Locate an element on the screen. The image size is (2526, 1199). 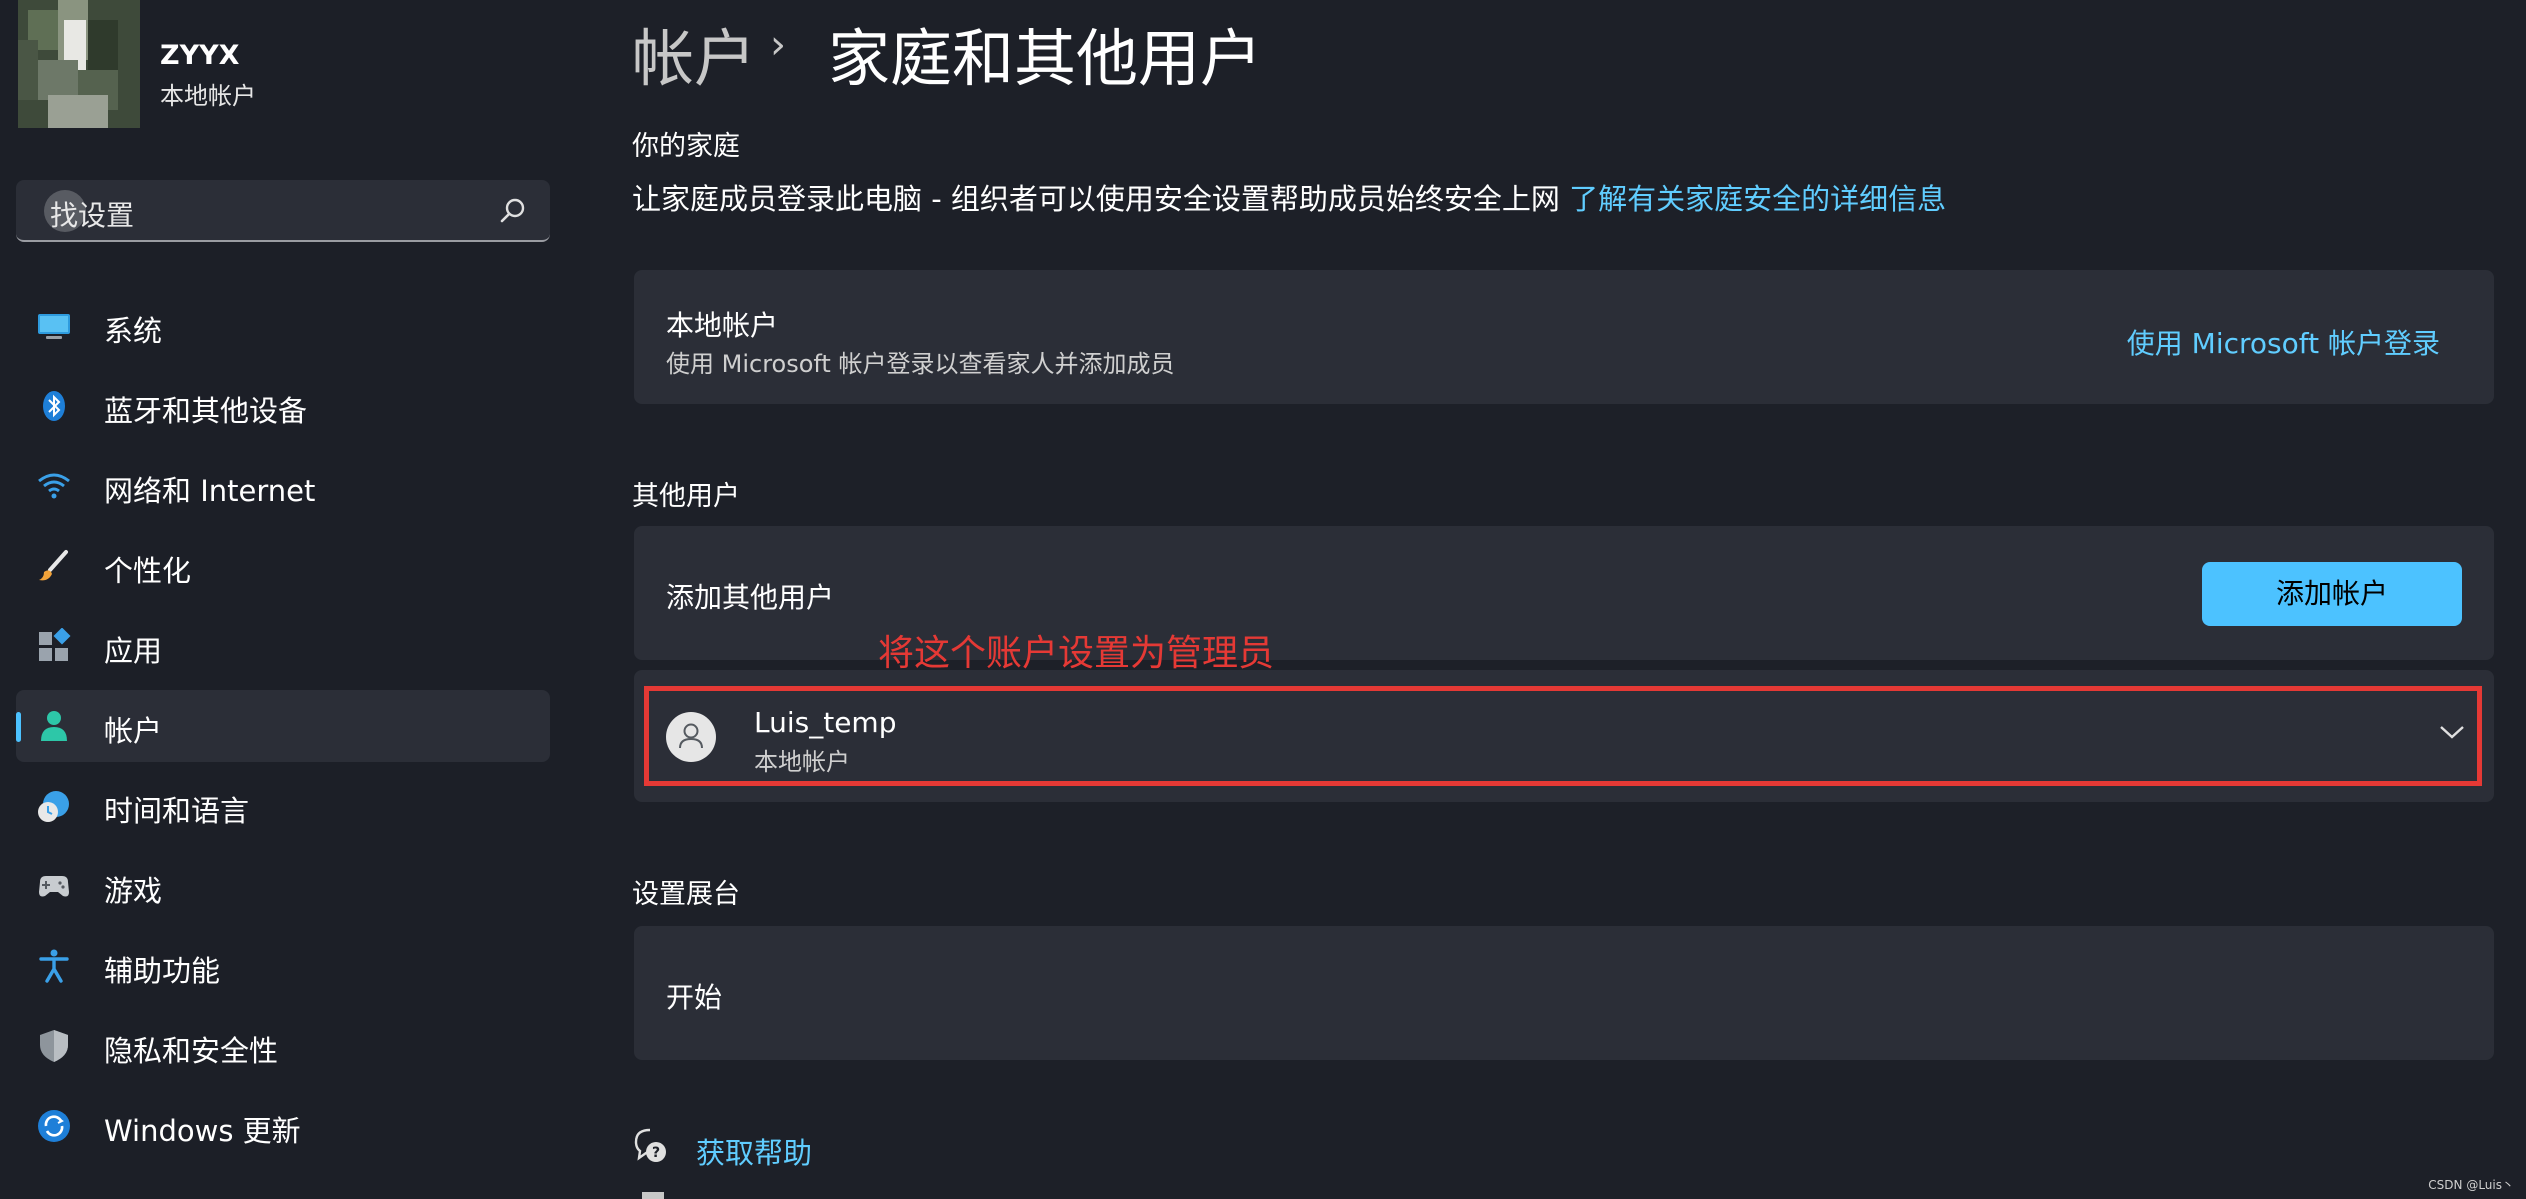
add-other-user-label: 添加其他用户 is located at coordinates (750, 597).